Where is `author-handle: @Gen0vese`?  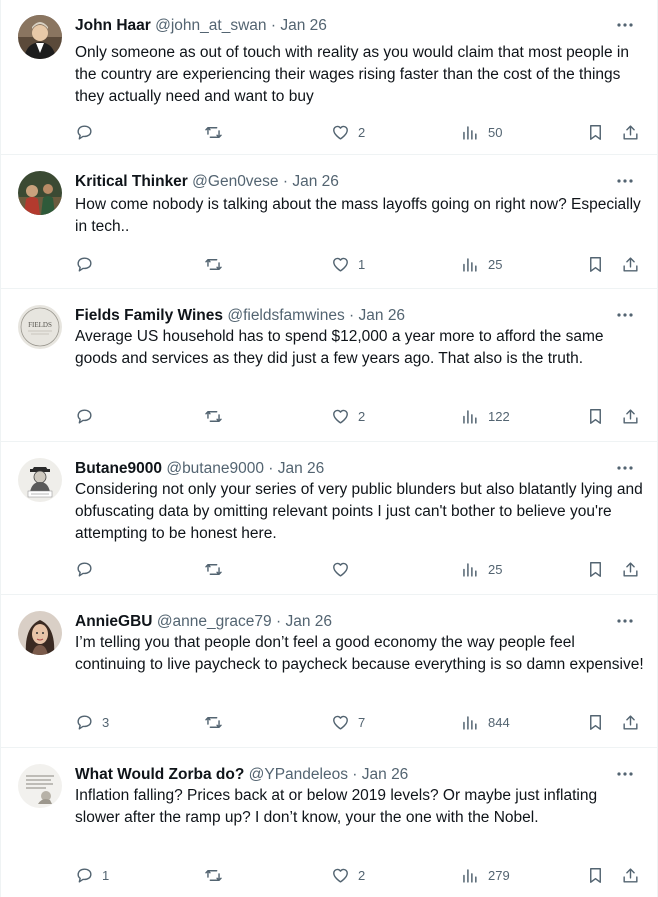 author-handle: @Gen0vese is located at coordinates (235, 181).